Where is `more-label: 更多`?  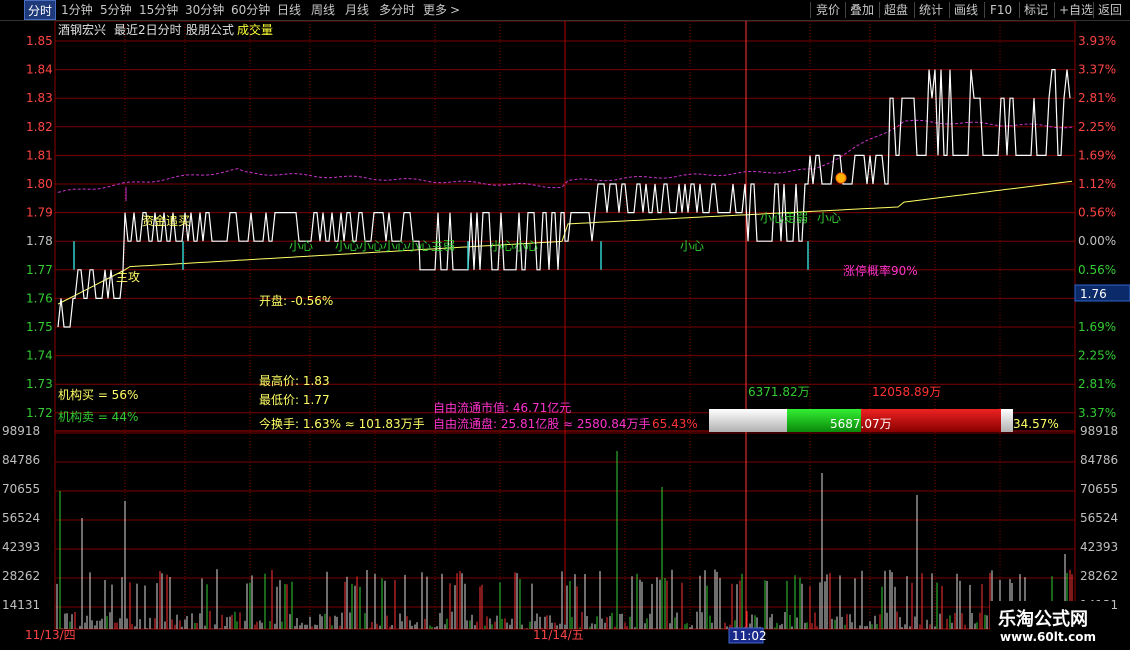
more-label: 更多 is located at coordinates (435, 10).